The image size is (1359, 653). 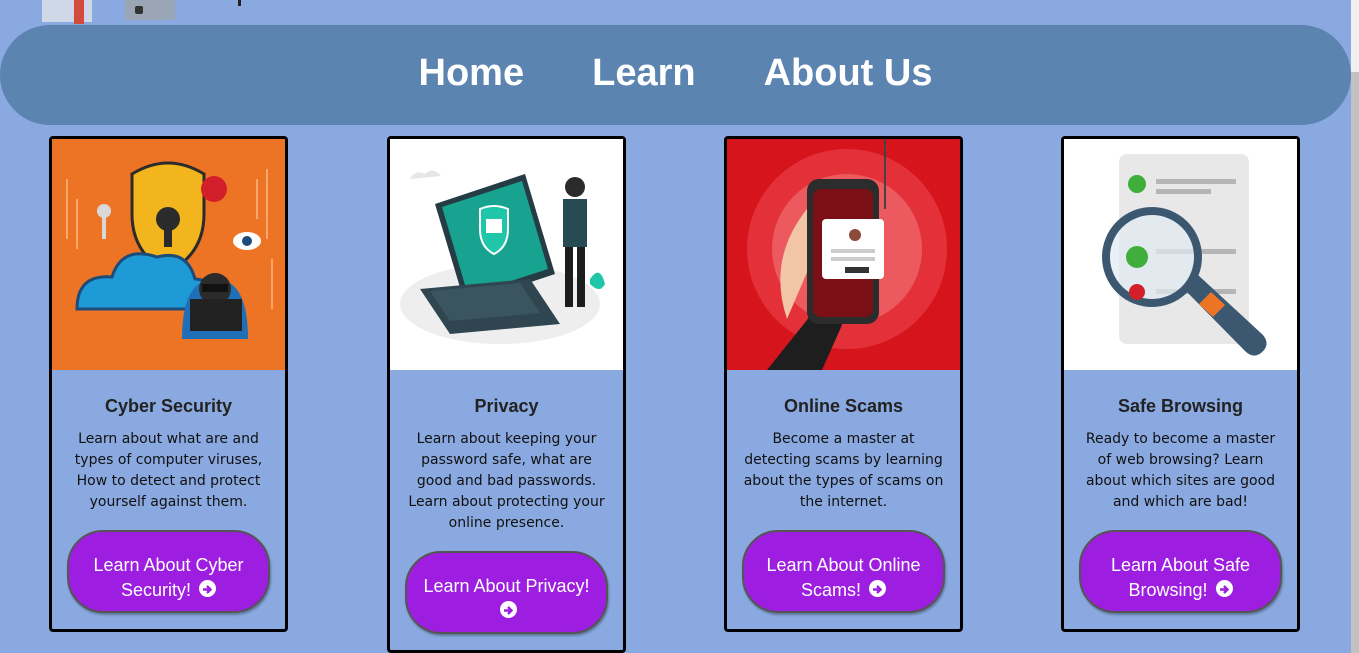 What do you see at coordinates (168, 254) in the screenshot?
I see `cyber-security-illustration` at bounding box center [168, 254].